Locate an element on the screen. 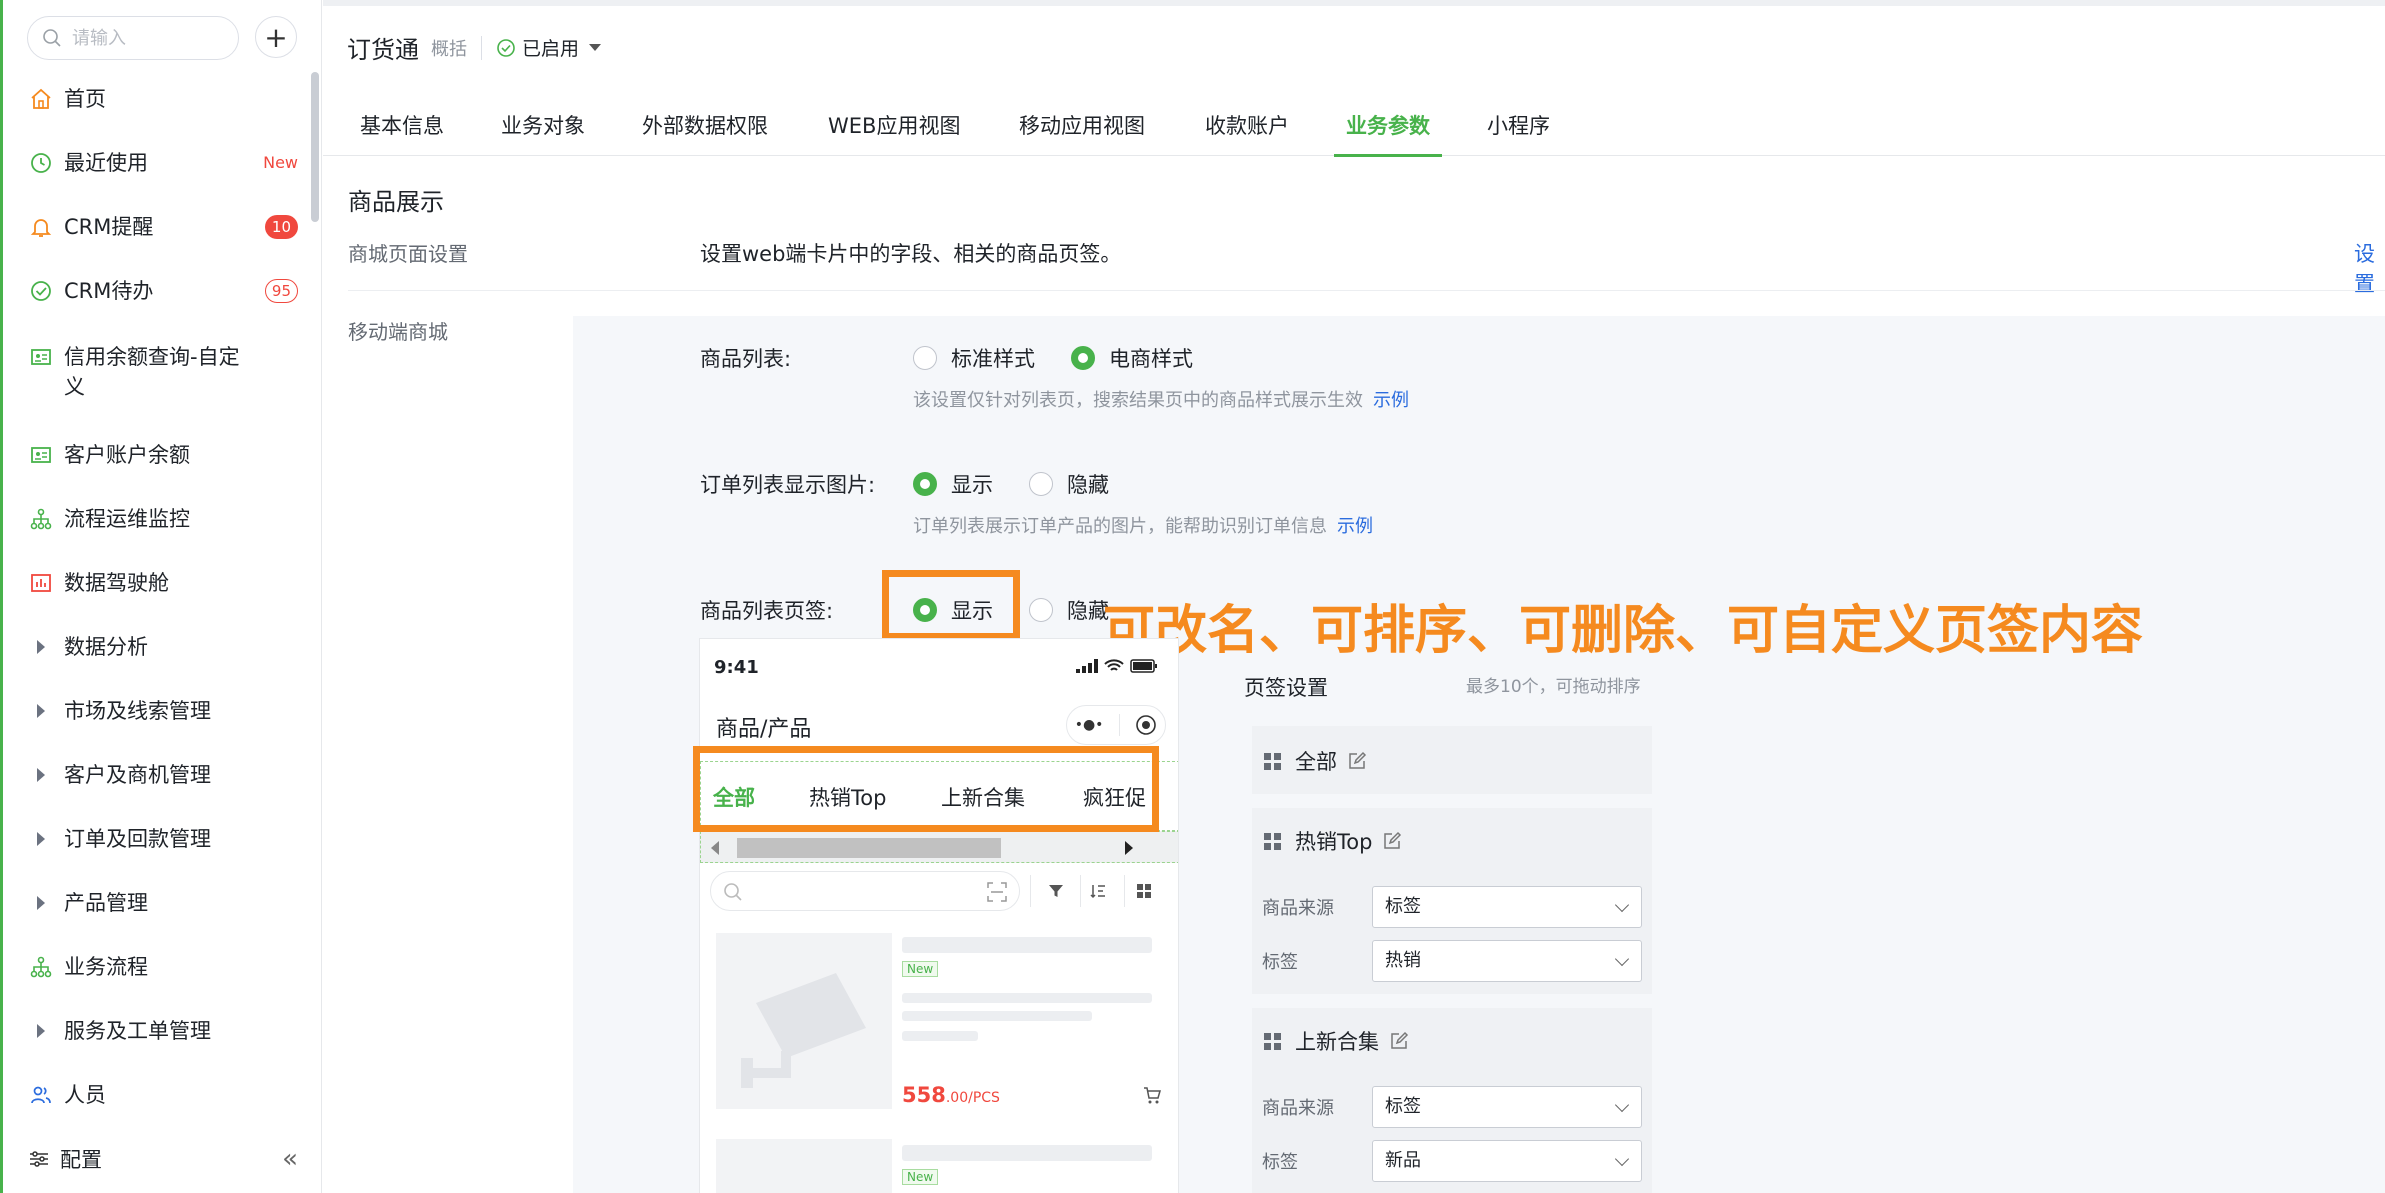 This screenshot has width=2385, height=1193. tab-payment-accounts: 收款账户 is located at coordinates (1247, 133).